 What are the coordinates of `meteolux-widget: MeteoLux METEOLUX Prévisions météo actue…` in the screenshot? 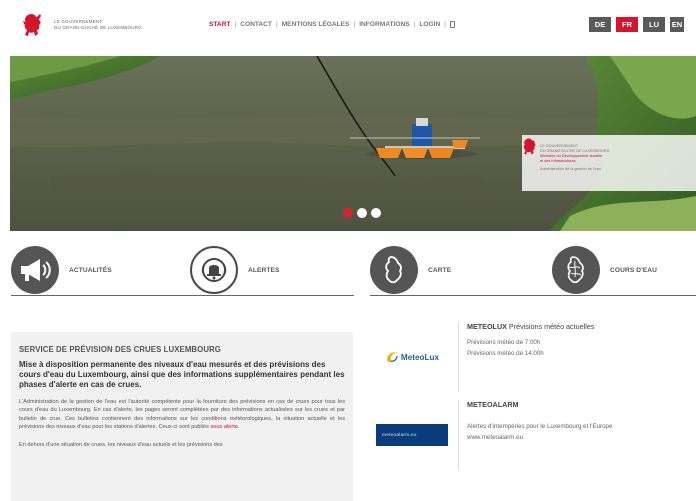 It's located at (482, 357).